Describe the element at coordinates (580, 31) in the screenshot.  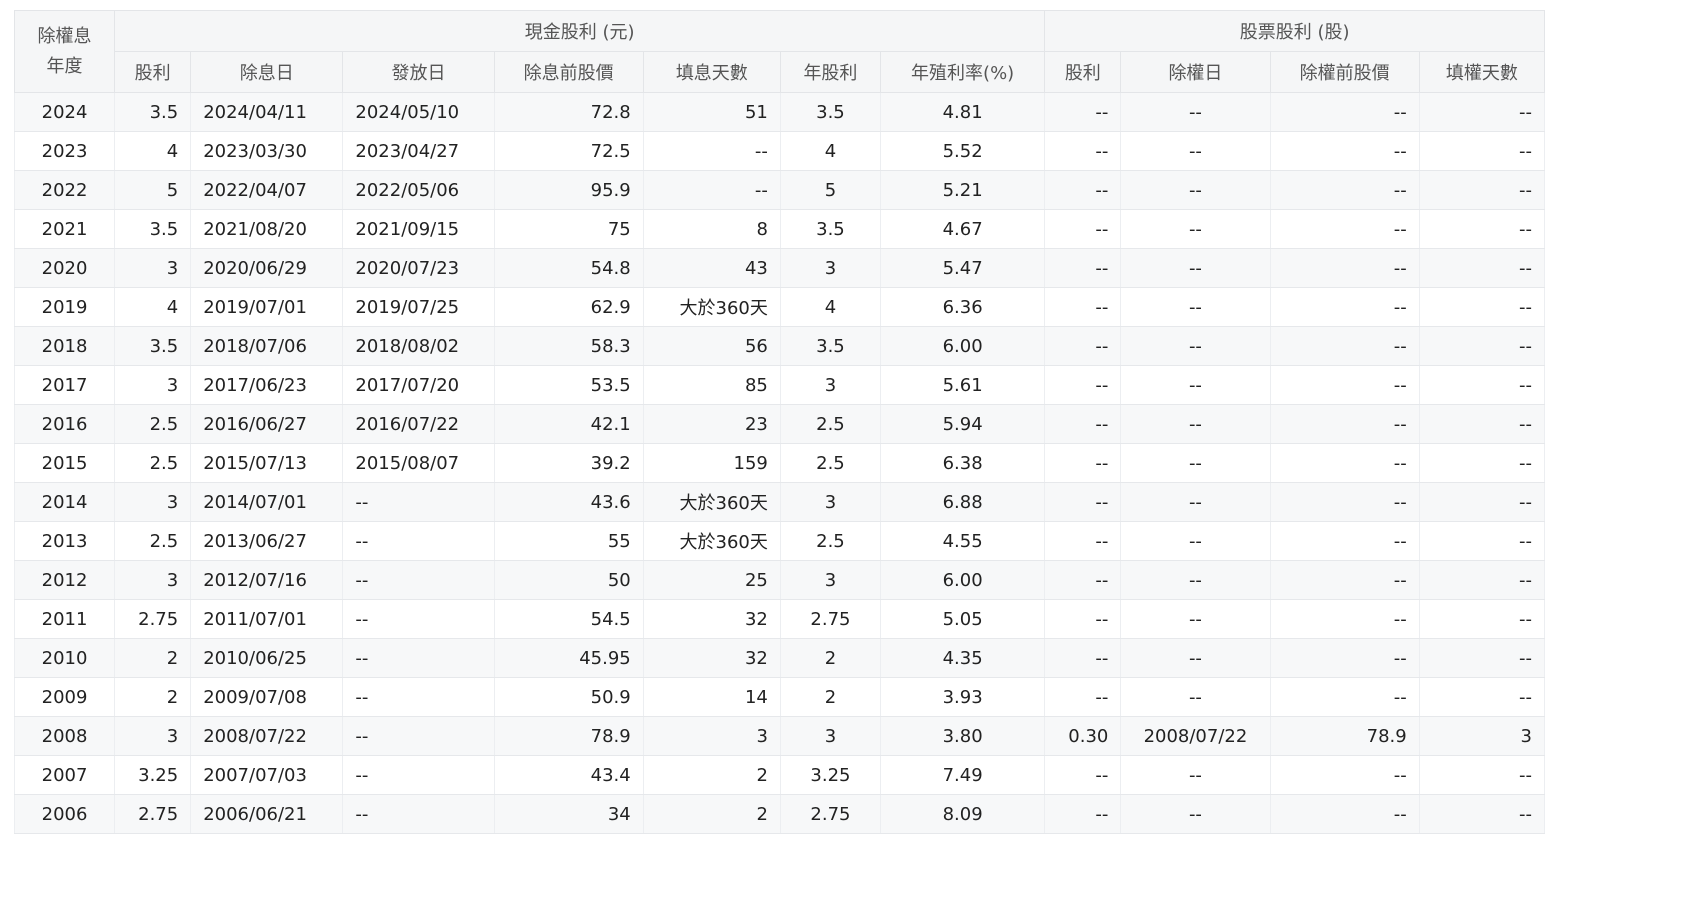
I see `cash-dividend-group-header: 現金股利 (元)` at that location.